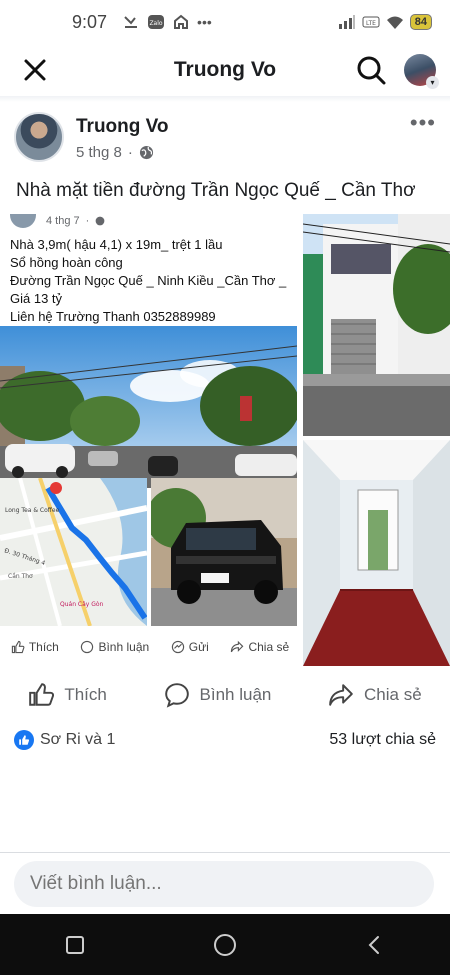 Image resolution: width=450 pixels, height=975 pixels. I want to click on system-icons: LTE 84, so click(385, 22).